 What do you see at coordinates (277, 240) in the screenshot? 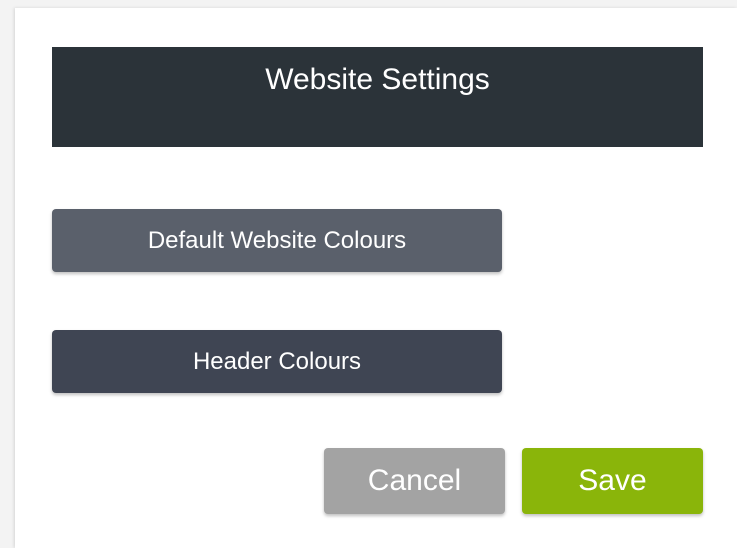
I see `default-website-colours-button: Default Website Colours` at bounding box center [277, 240].